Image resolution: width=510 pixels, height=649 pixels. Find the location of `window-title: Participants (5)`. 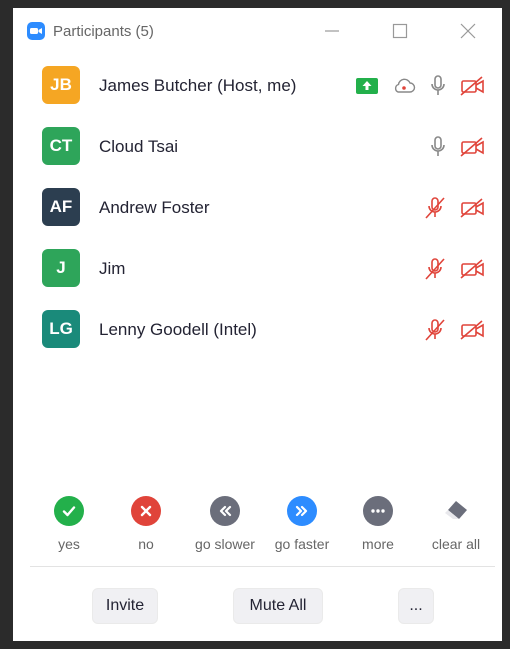

window-title: Participants (5) is located at coordinates (103, 31).